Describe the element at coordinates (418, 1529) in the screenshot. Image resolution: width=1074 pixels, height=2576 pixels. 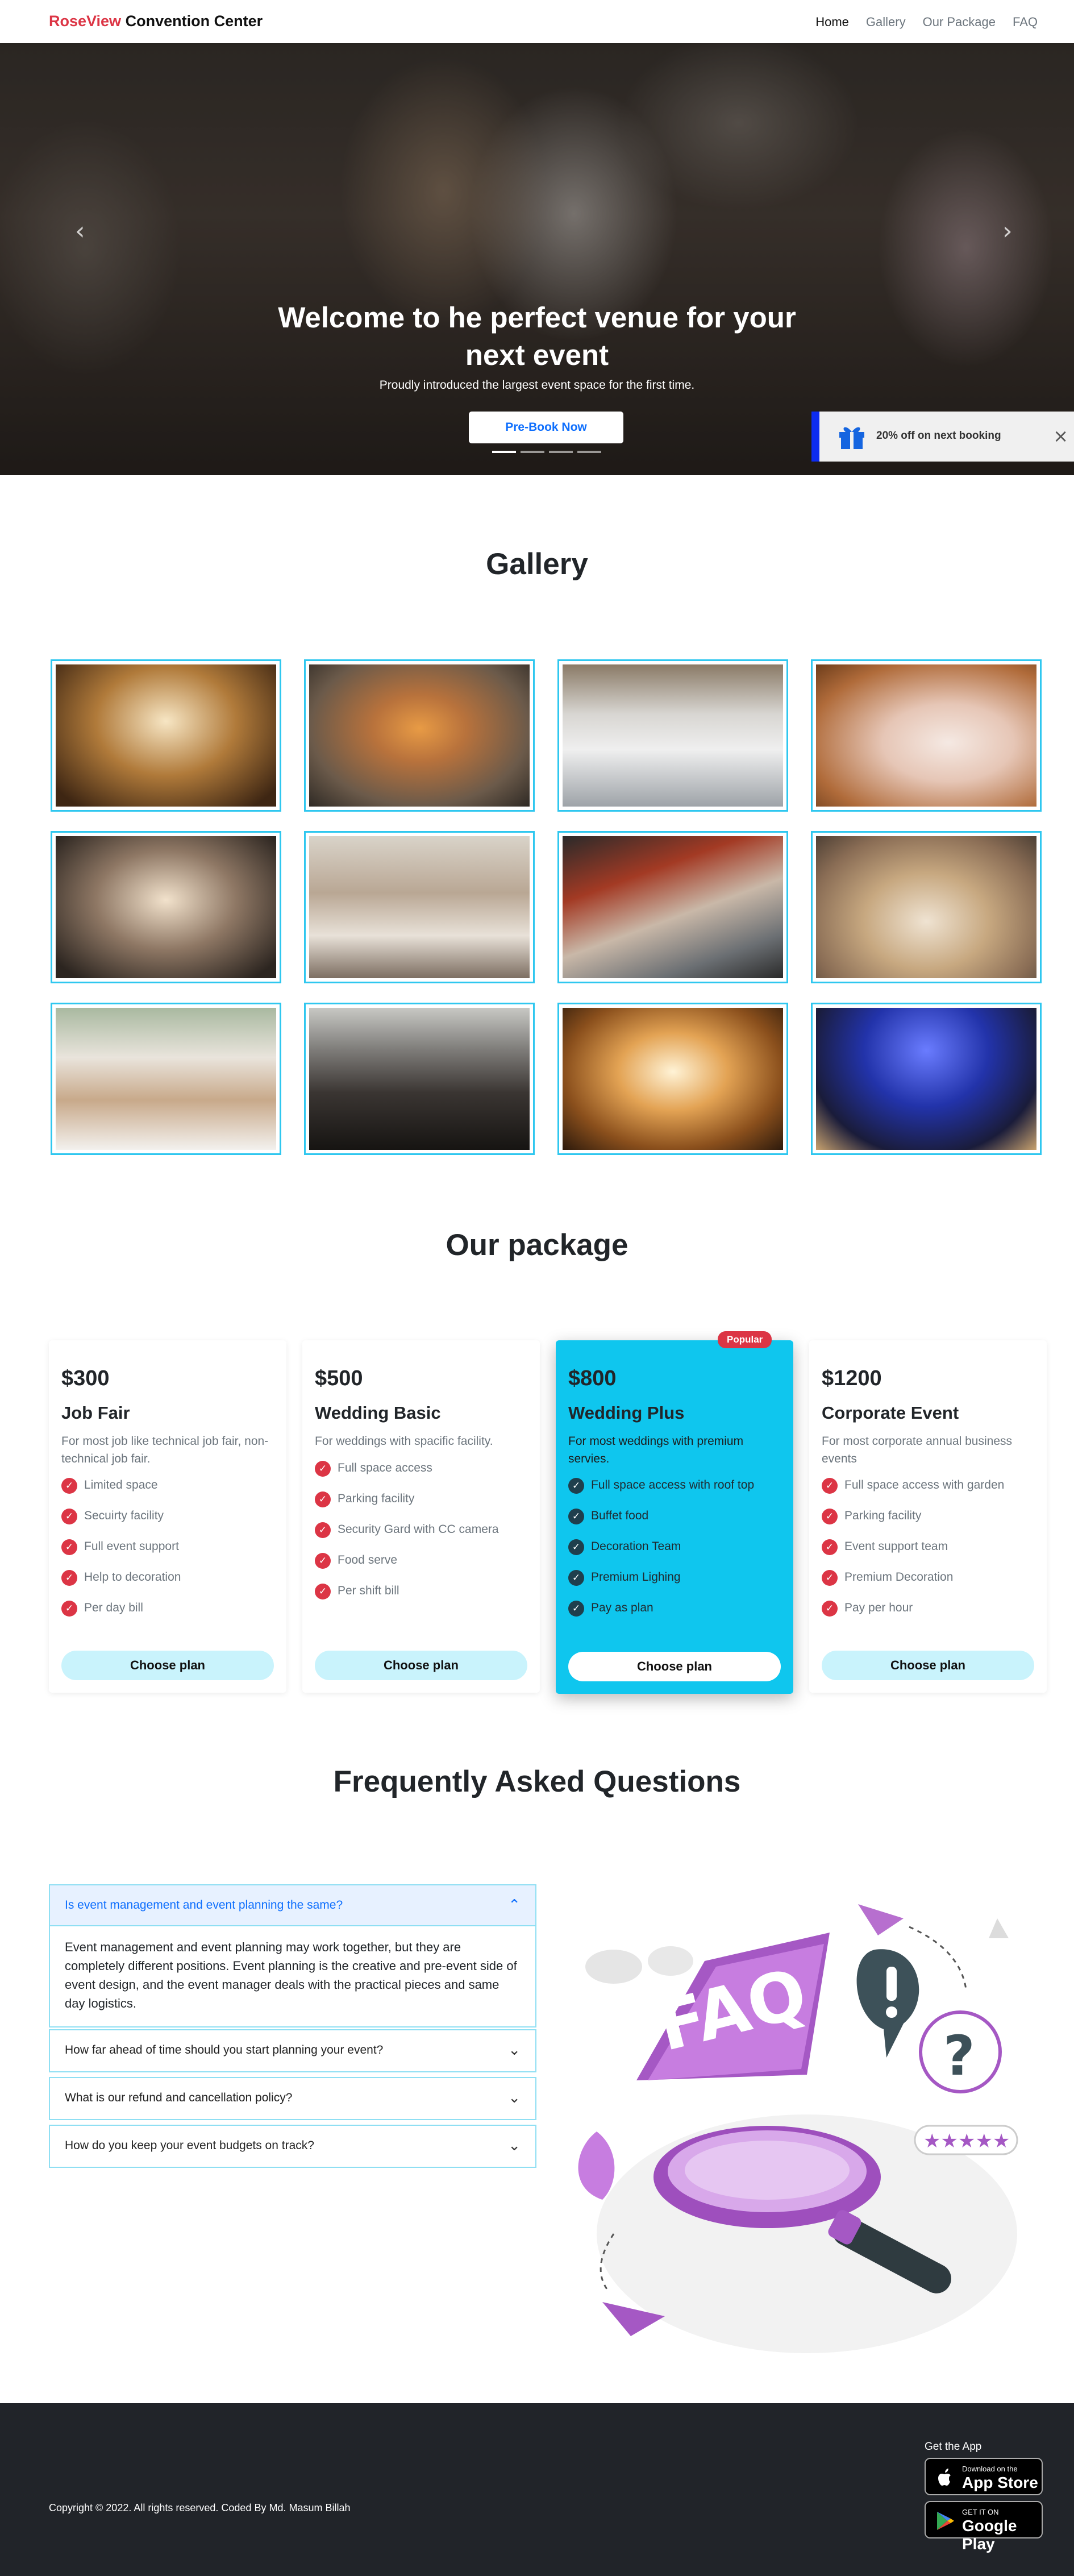
I see `feature-label: Security Gard with CC camera` at that location.